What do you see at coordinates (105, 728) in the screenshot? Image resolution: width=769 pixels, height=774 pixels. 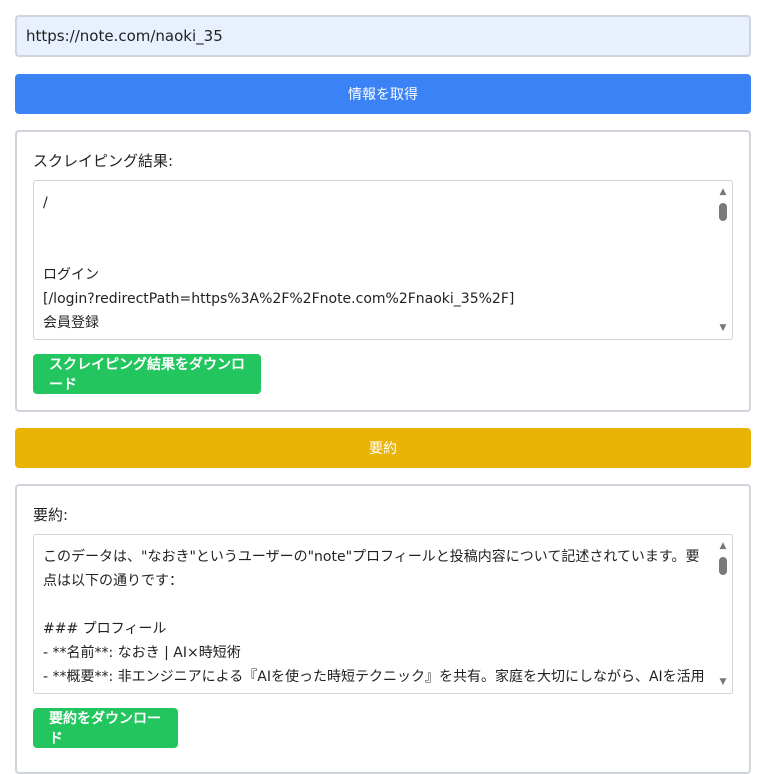 I see `download-summary-button: 要約をダウンロード` at bounding box center [105, 728].